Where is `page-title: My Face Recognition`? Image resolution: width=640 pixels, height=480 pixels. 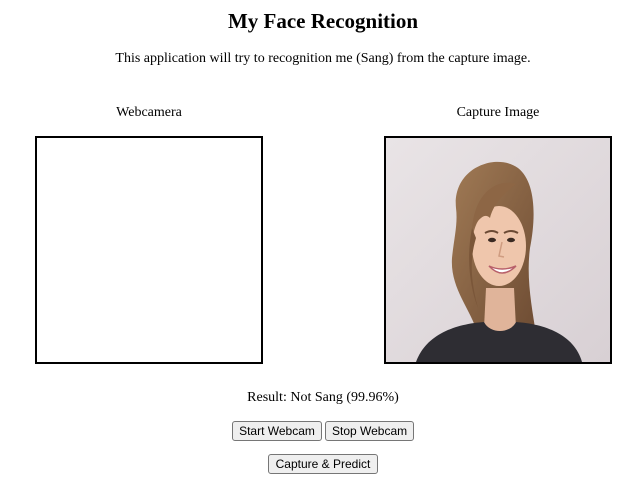 page-title: My Face Recognition is located at coordinates (323, 21).